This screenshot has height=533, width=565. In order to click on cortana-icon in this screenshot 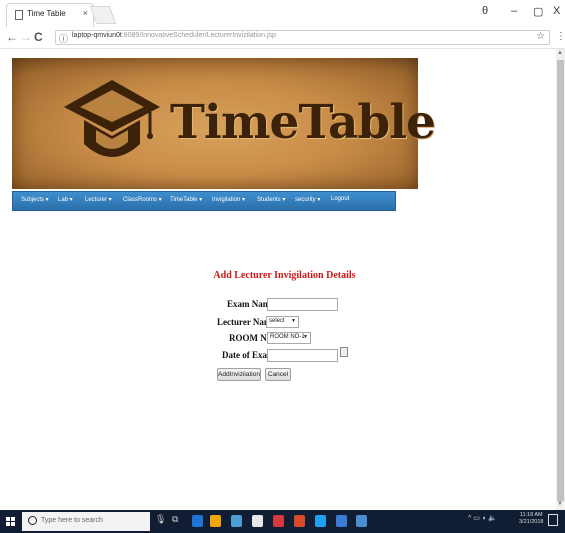, I will do `click(32, 520)`.